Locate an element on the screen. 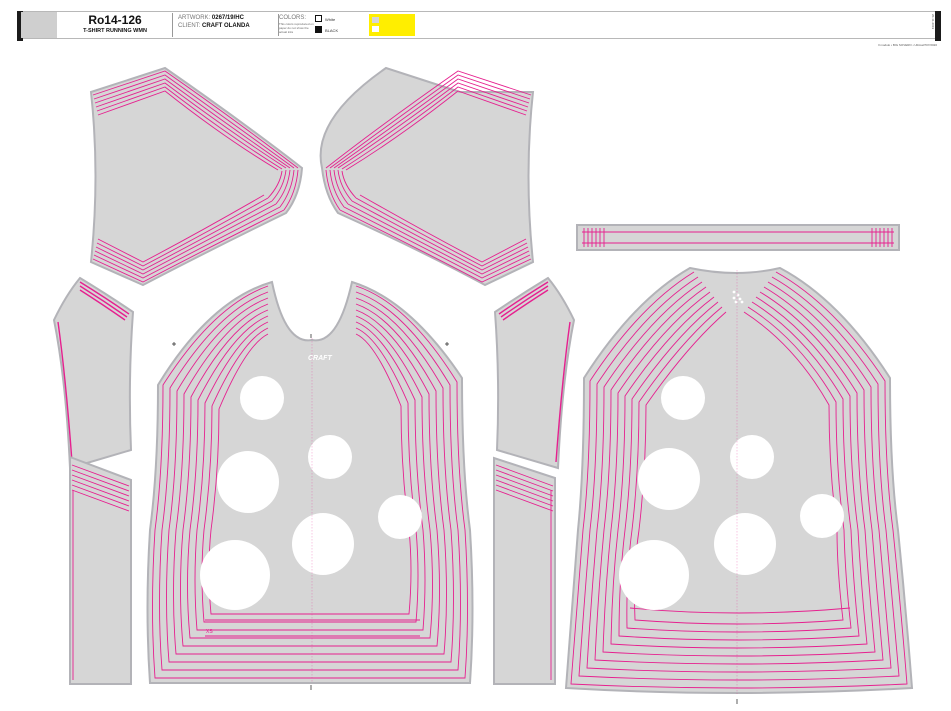  side-panel-lower-left is located at coordinates (100, 570).